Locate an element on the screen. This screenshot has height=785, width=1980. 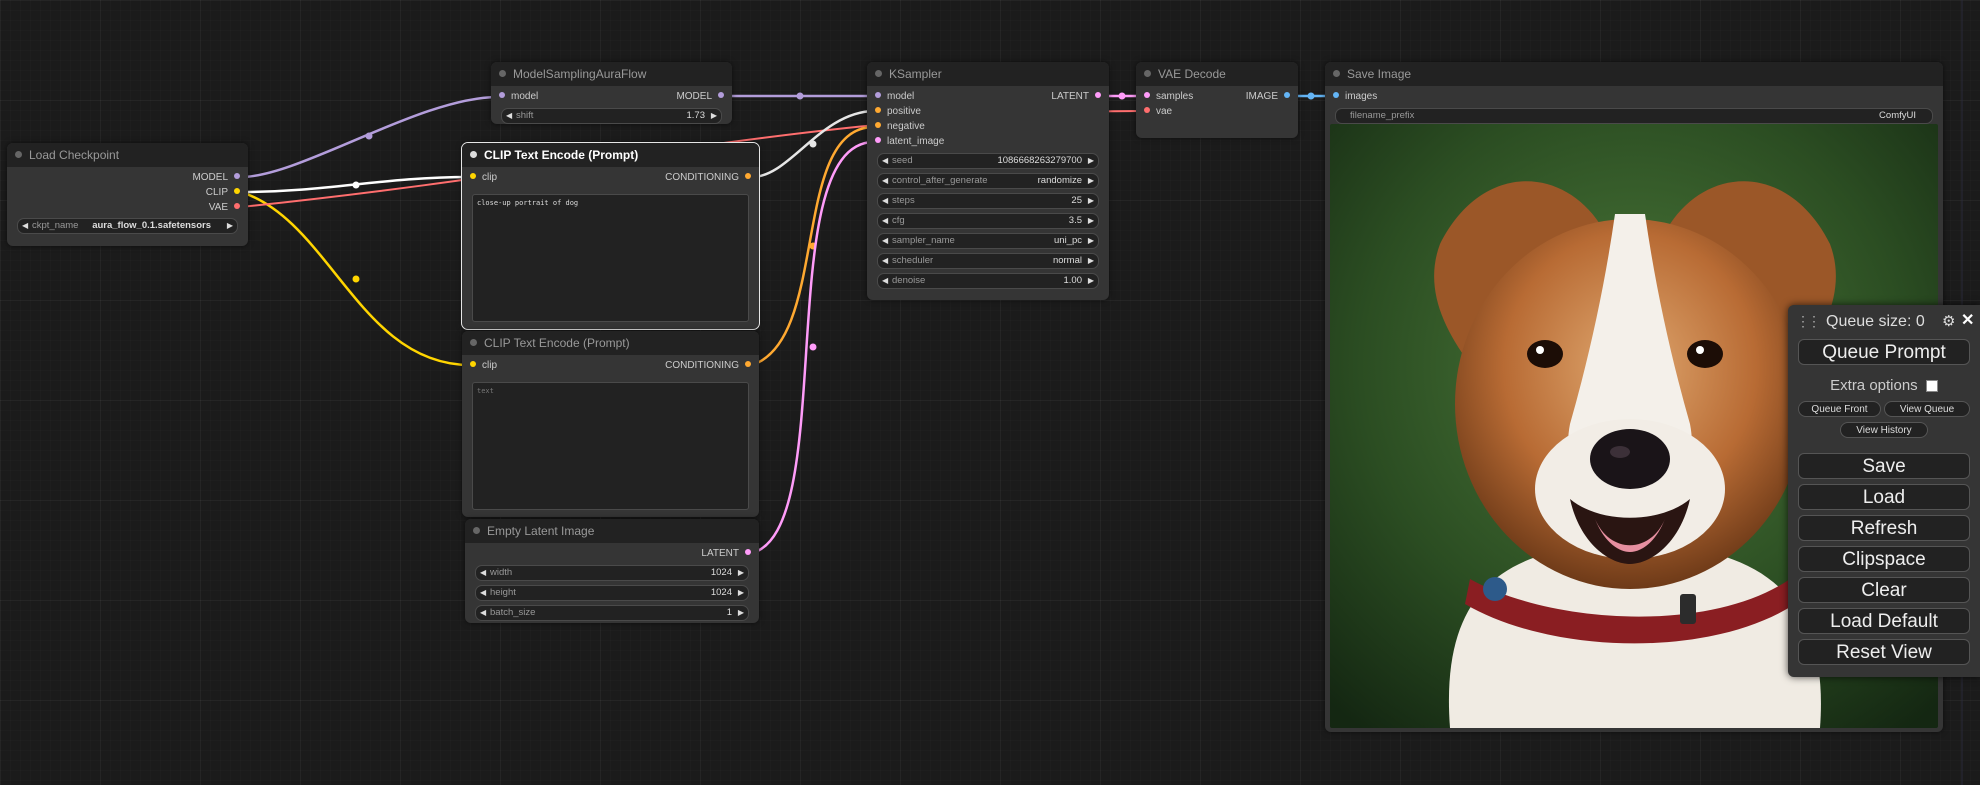
node-title: ModelSamplingAuraFlow is located at coordinates (611, 74).